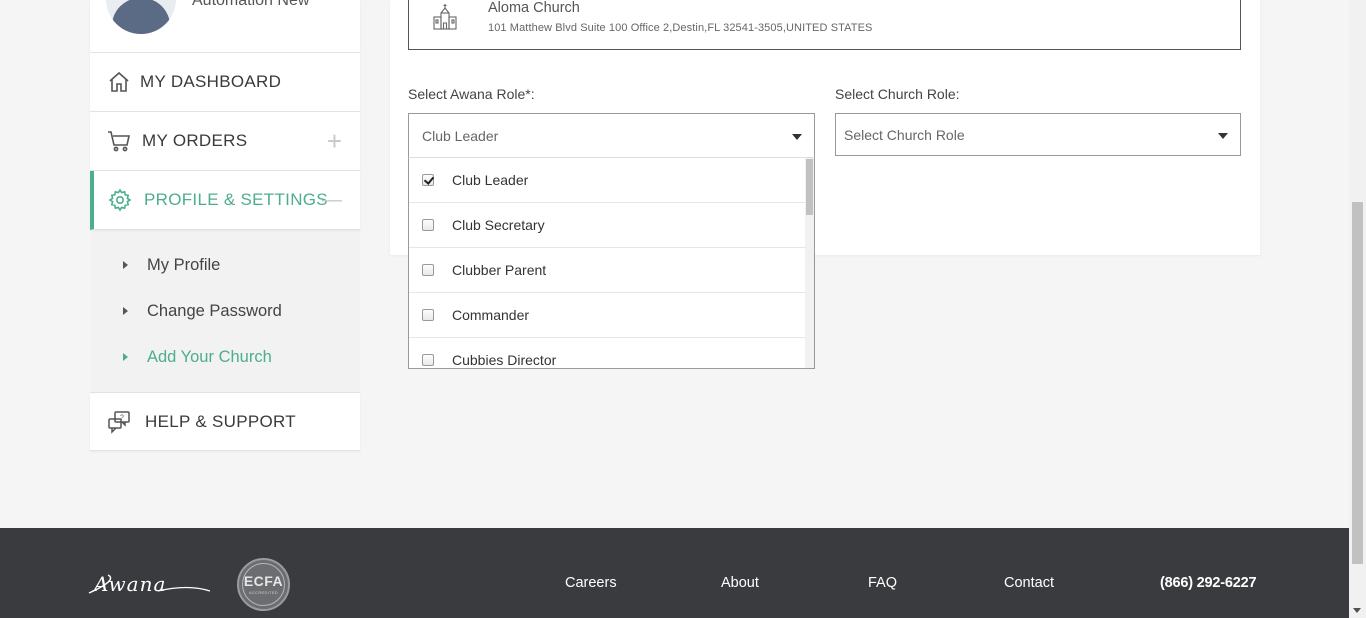 The image size is (1366, 618). What do you see at coordinates (499, 270) in the screenshot?
I see `option-label: Clubber Parent` at bounding box center [499, 270].